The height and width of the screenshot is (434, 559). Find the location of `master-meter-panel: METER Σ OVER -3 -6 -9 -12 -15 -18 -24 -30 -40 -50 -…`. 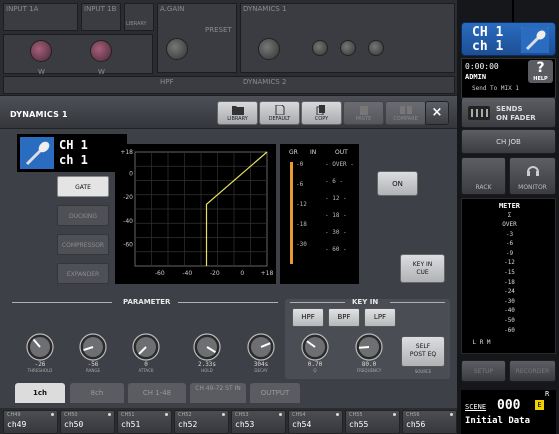

master-meter-panel: METER Σ OVER -3 -6 -9 -12 -15 -18 -24 -30 -40 -50 -… is located at coordinates (508, 276).